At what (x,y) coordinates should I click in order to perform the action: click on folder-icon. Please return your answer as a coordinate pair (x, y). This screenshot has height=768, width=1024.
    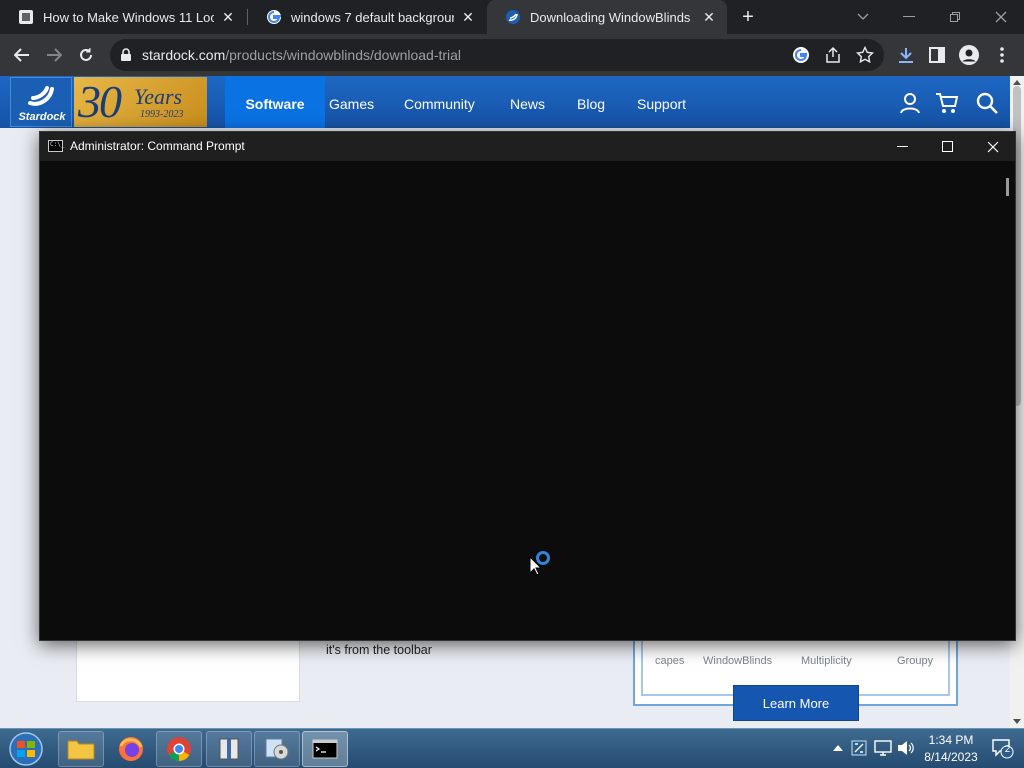
    Looking at the image, I should click on (81, 750).